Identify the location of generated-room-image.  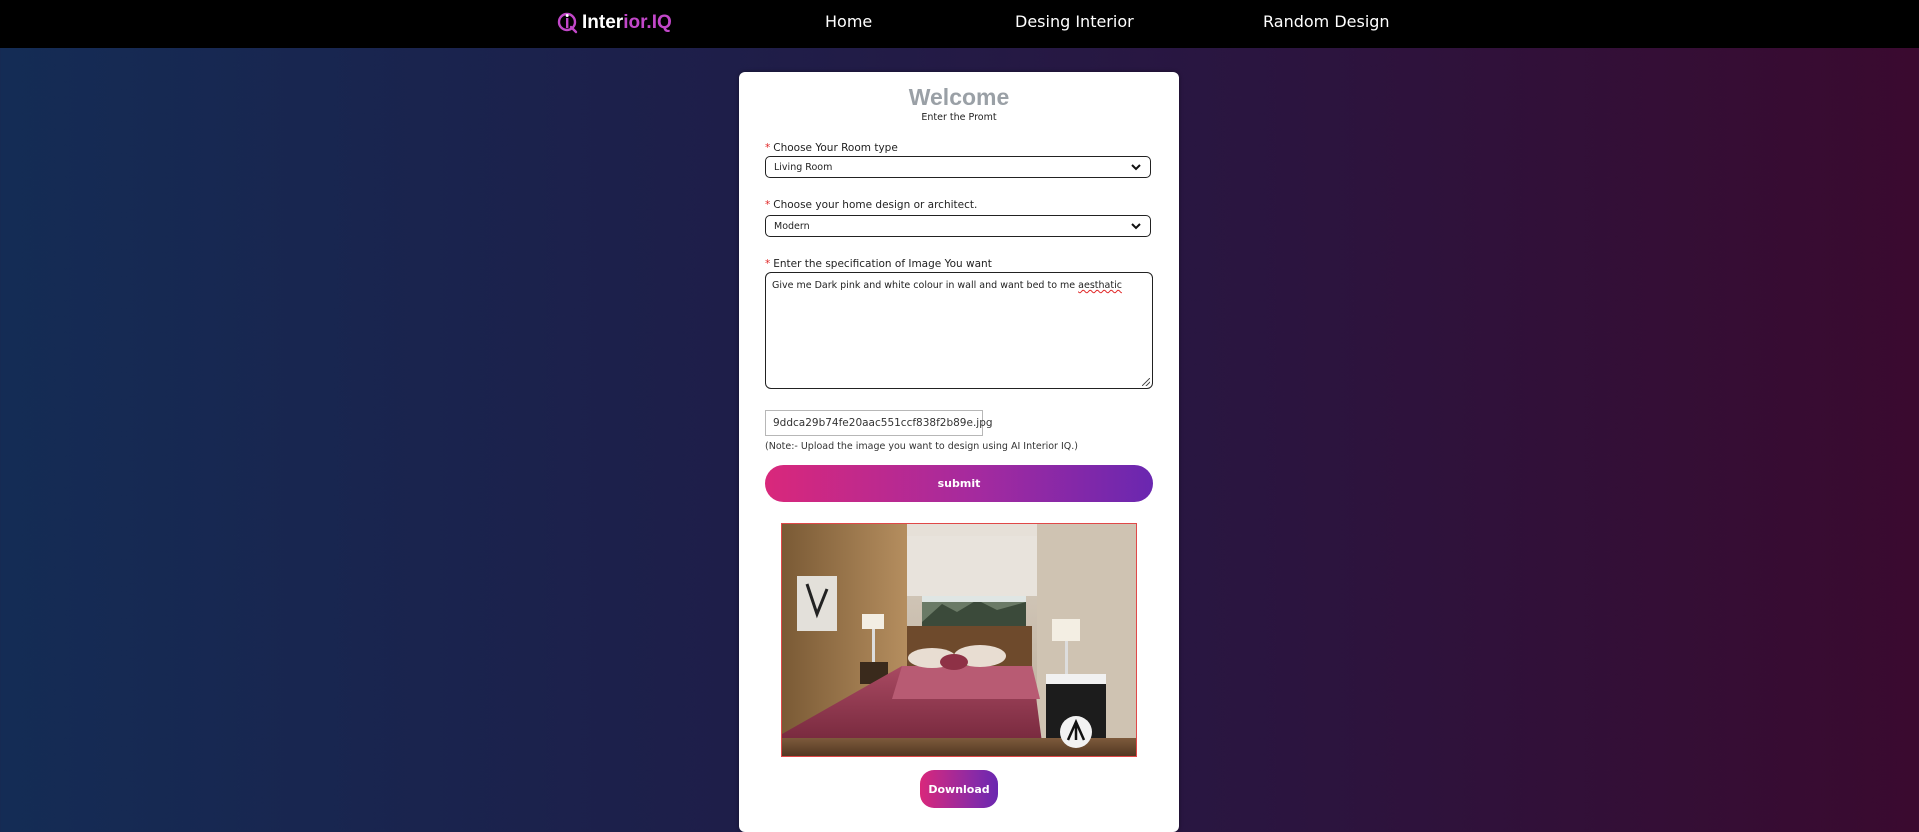
(959, 640).